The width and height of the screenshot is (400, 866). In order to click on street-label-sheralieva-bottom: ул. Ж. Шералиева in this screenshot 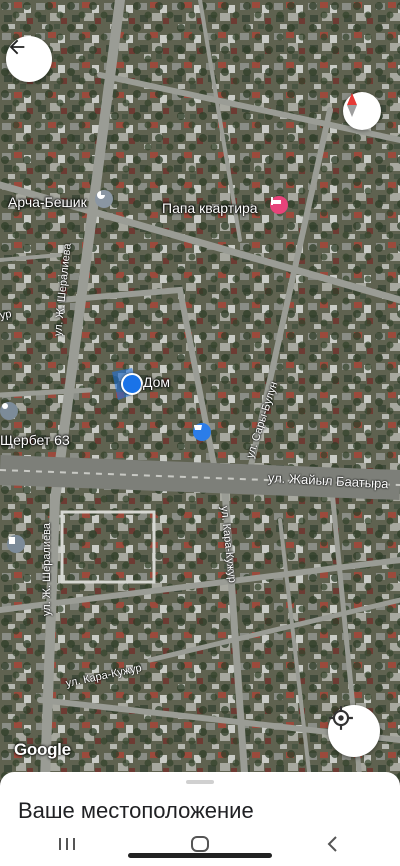, I will do `click(47, 569)`.